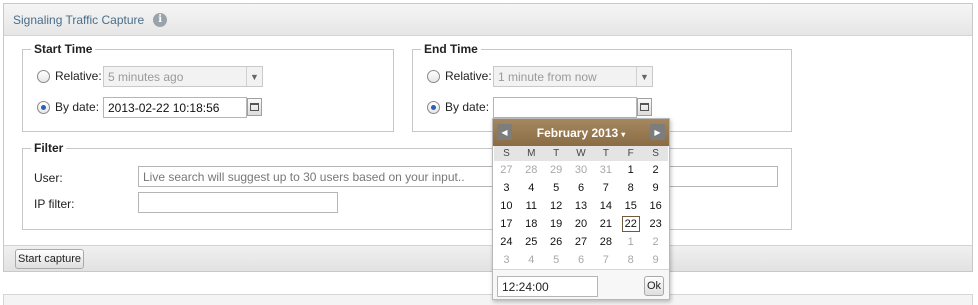 The image size is (978, 305). I want to click on end-relative-select: 1 minute from now ▼, so click(573, 76).